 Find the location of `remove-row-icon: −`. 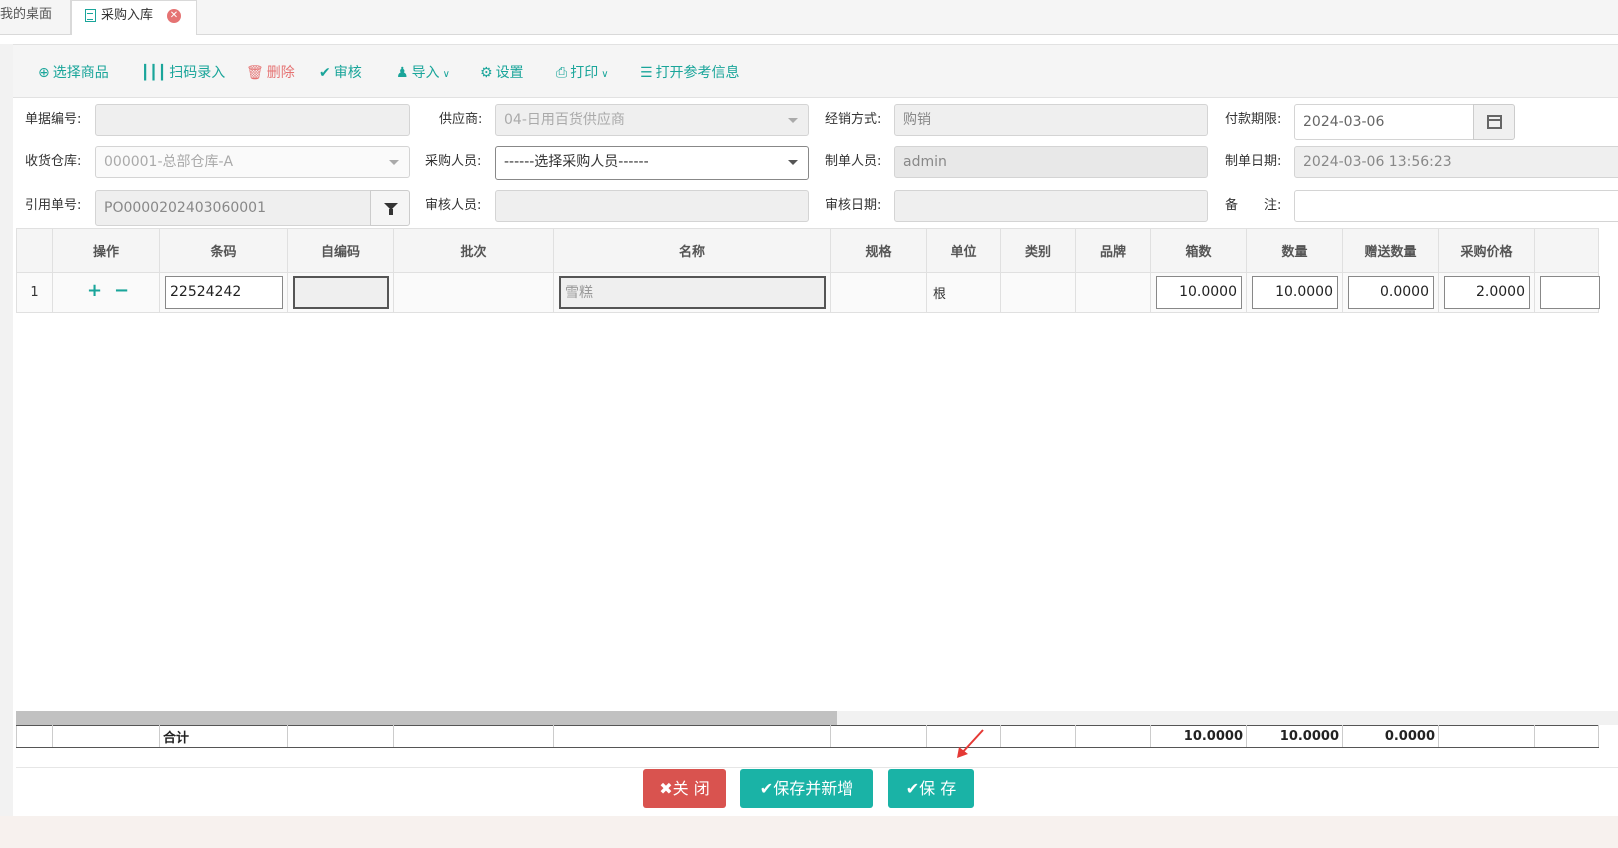

remove-row-icon: − is located at coordinates (121, 291).